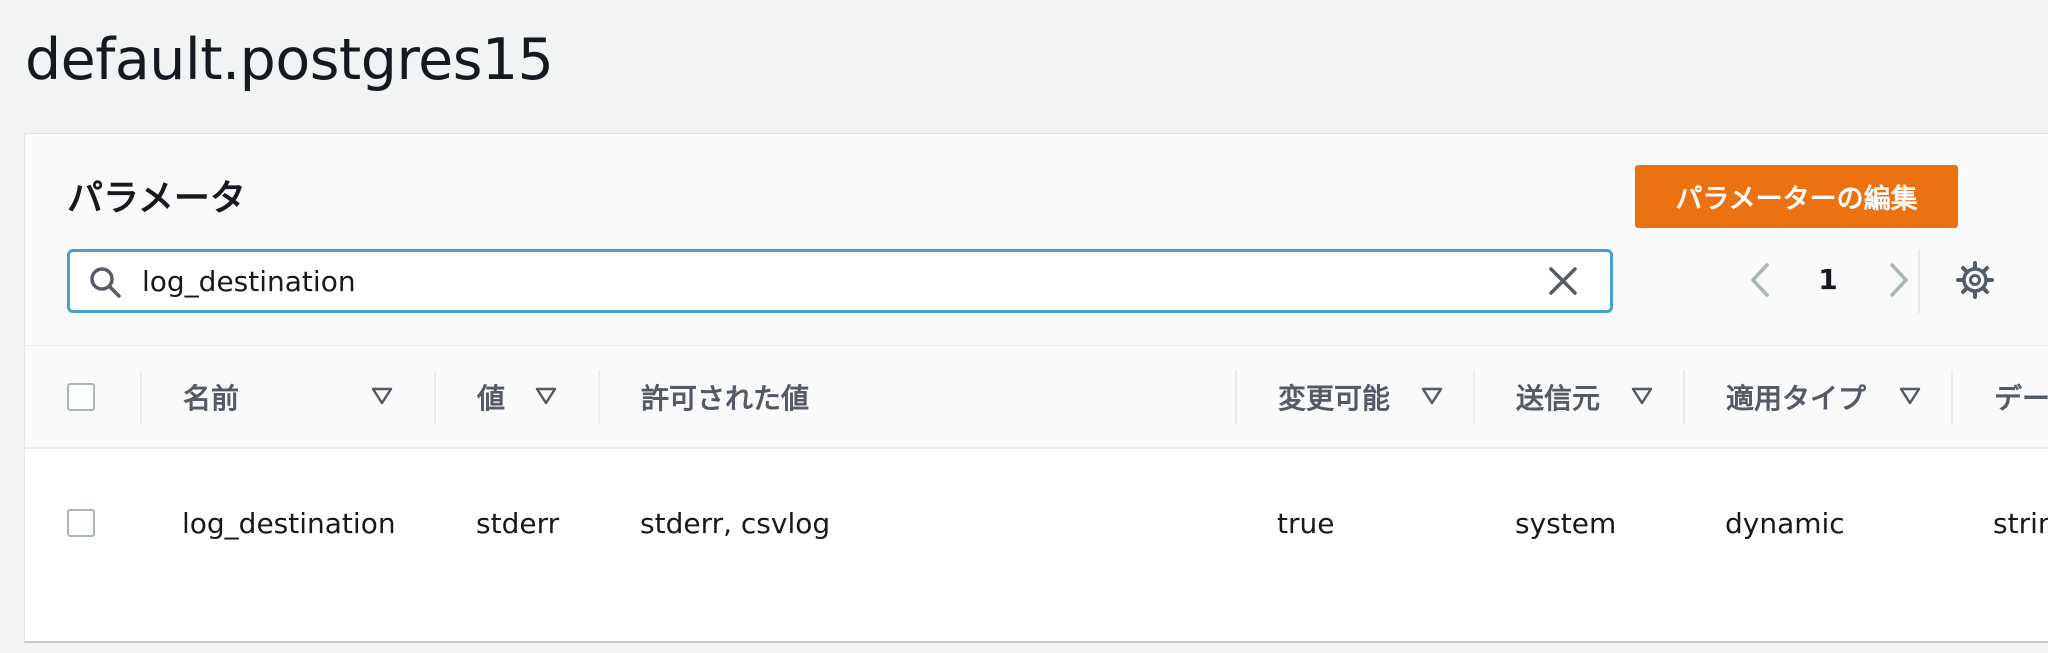 The height and width of the screenshot is (653, 2048). What do you see at coordinates (1558, 396) in the screenshot?
I see `column-header-source: 送信元` at bounding box center [1558, 396].